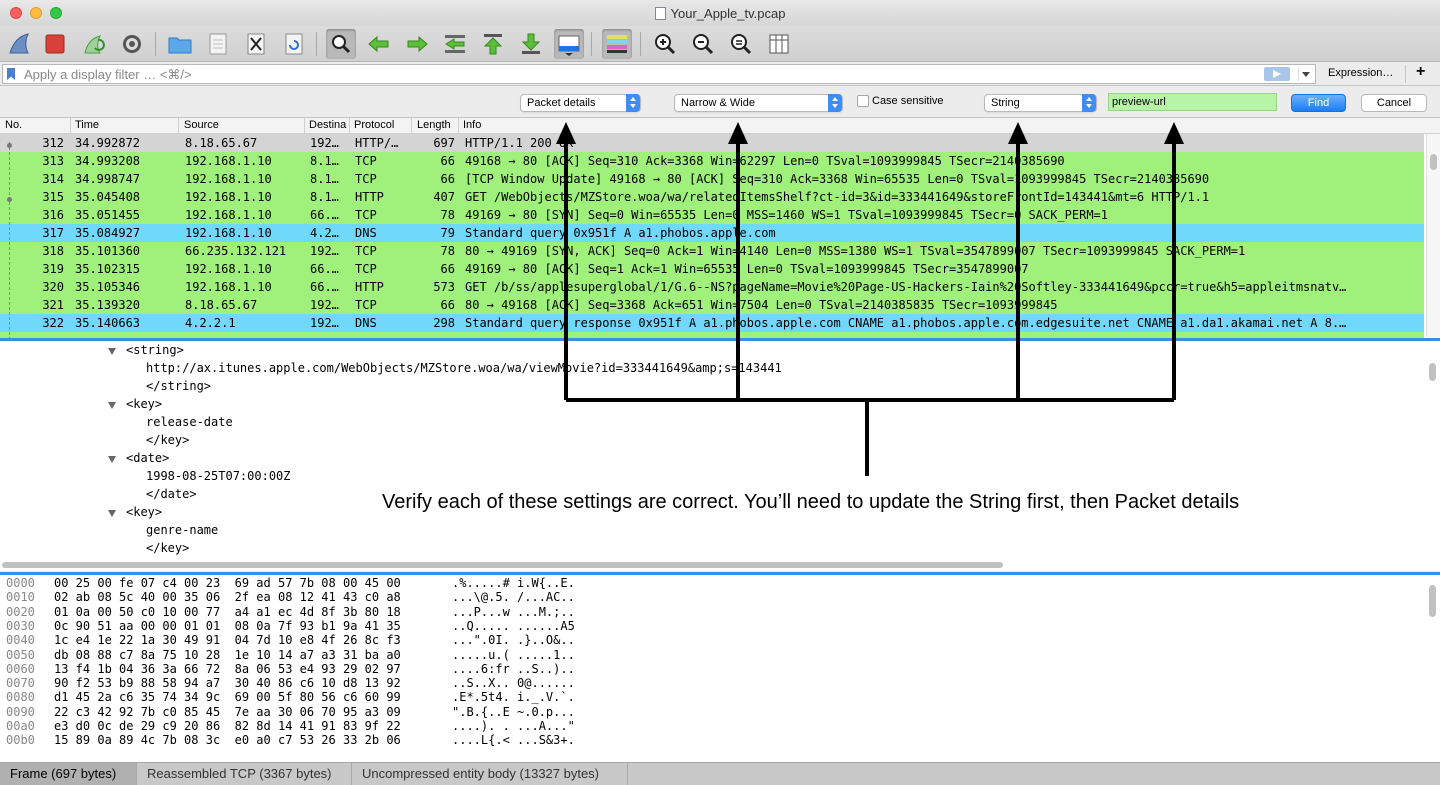 This screenshot has height=785, width=1440. I want to click on search-type-select: String, so click(1040, 103).